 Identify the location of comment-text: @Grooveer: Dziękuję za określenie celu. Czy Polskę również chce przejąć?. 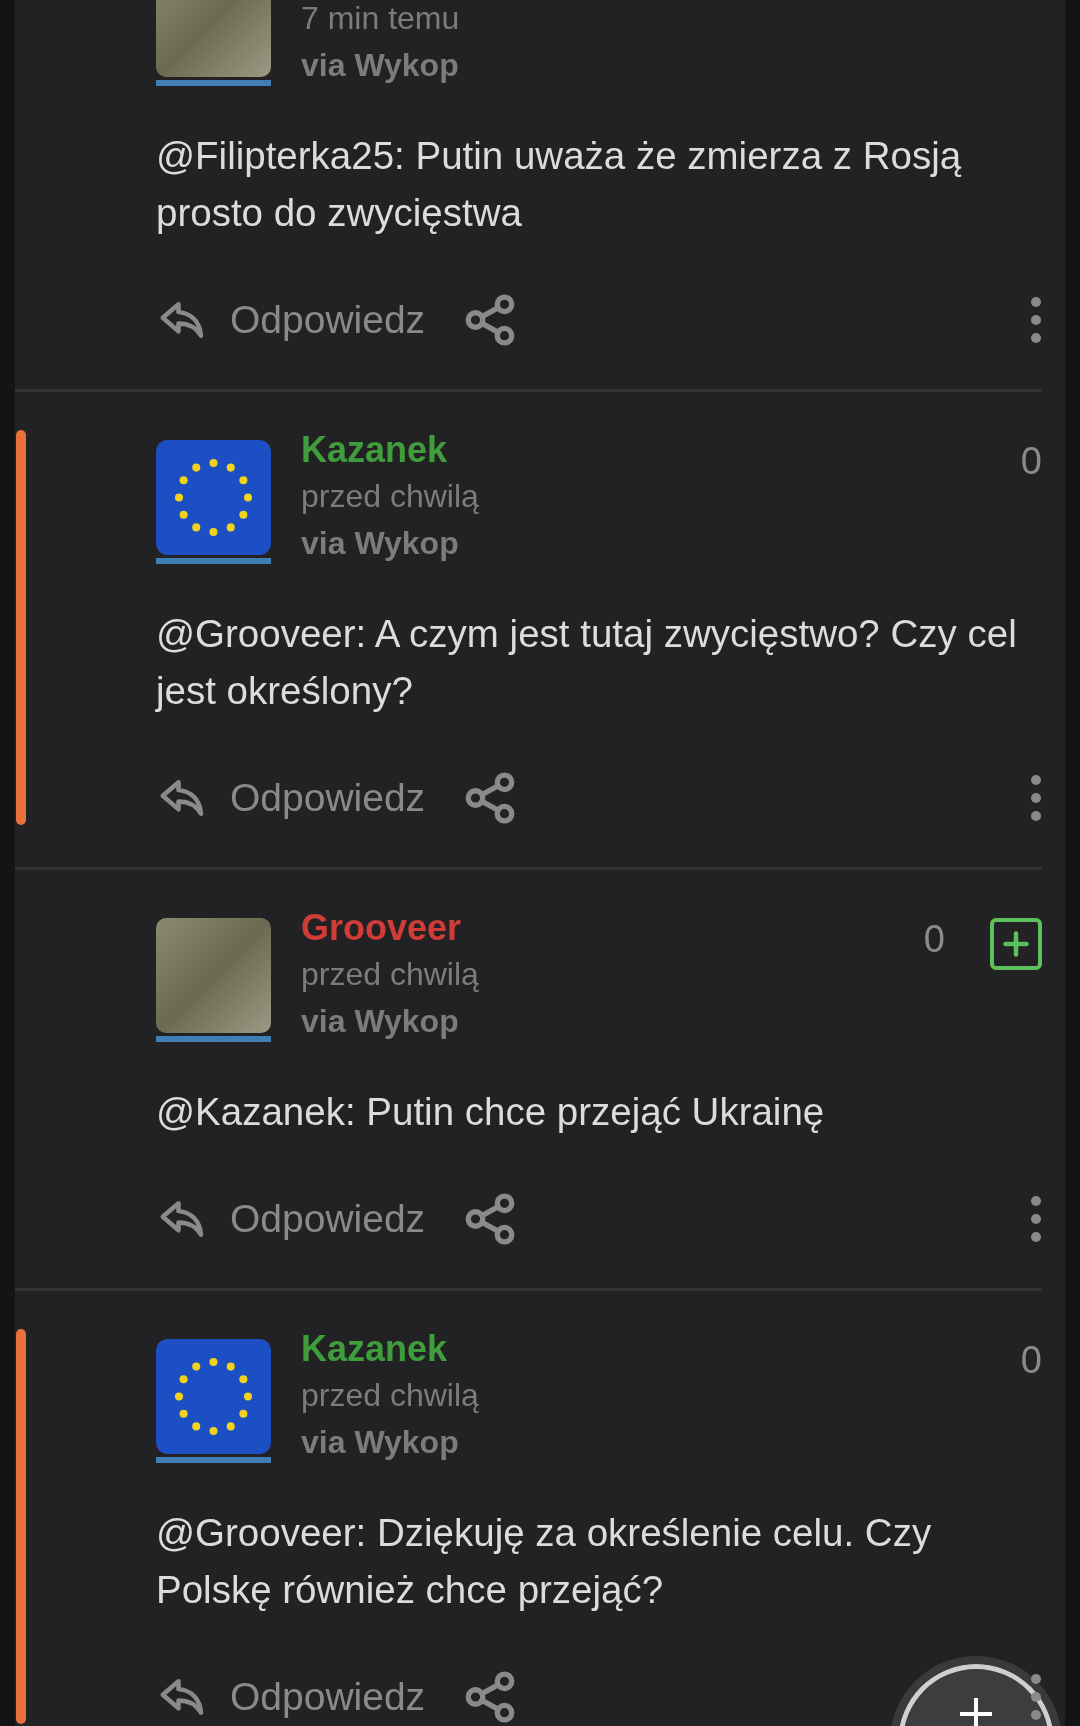
(544, 1561).